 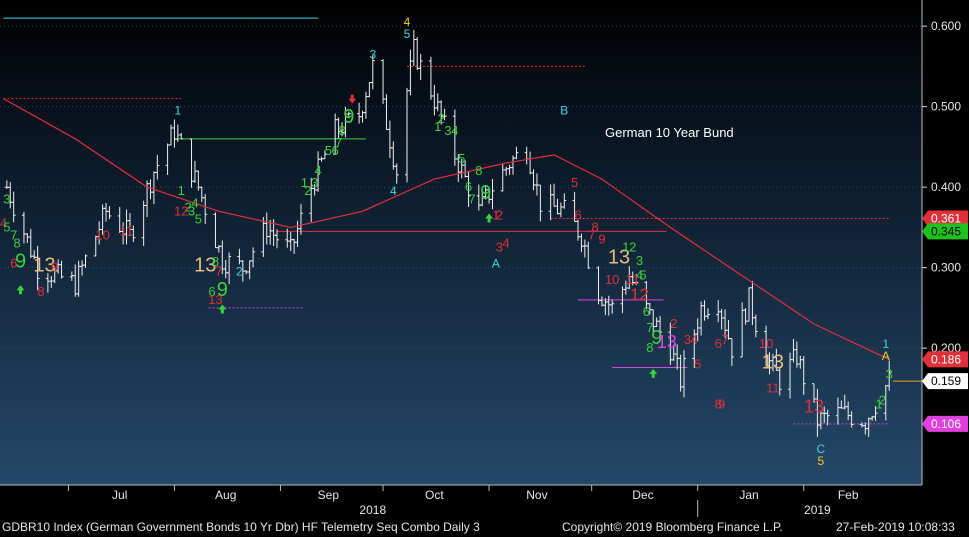 I want to click on chart-title: German 10 Year Bund, so click(x=669, y=132).